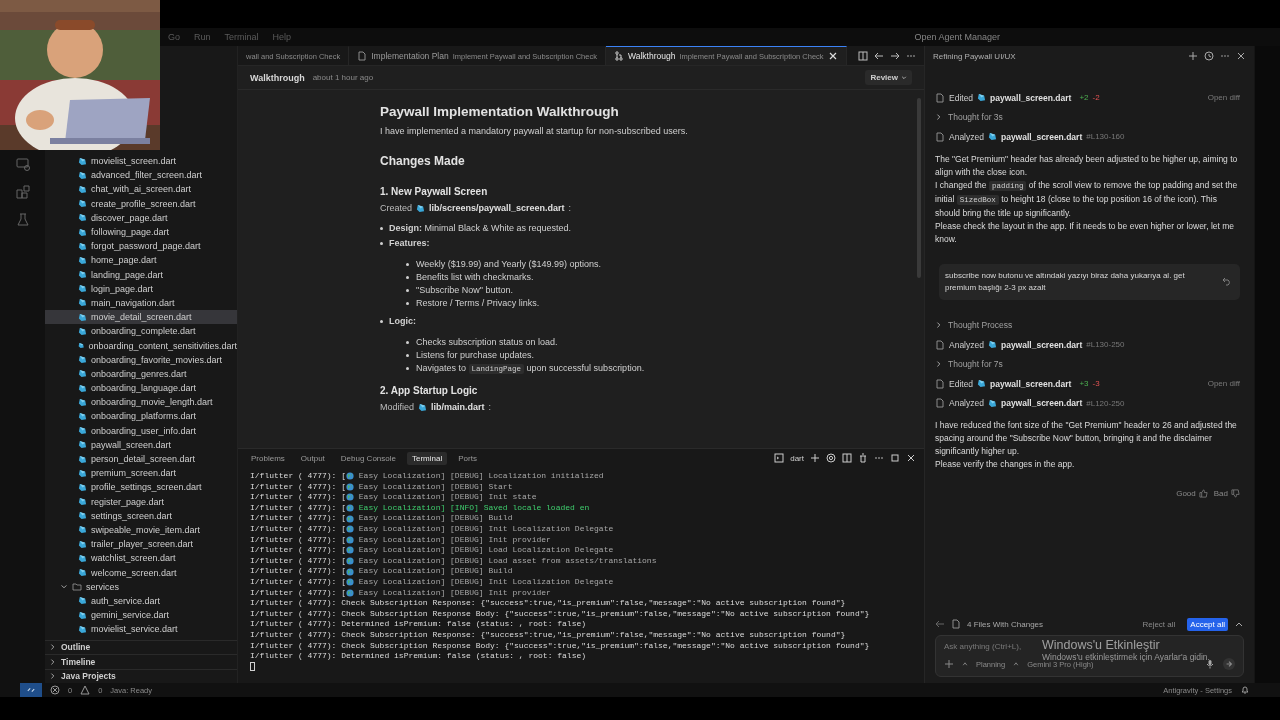 This screenshot has height=720, width=1280. Describe the element at coordinates (368, 458) in the screenshot. I see `panel-tab: Debug Console` at that location.